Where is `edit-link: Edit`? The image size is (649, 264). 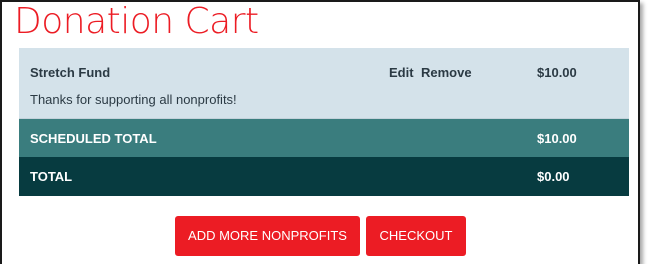
edit-link: Edit is located at coordinates (401, 72).